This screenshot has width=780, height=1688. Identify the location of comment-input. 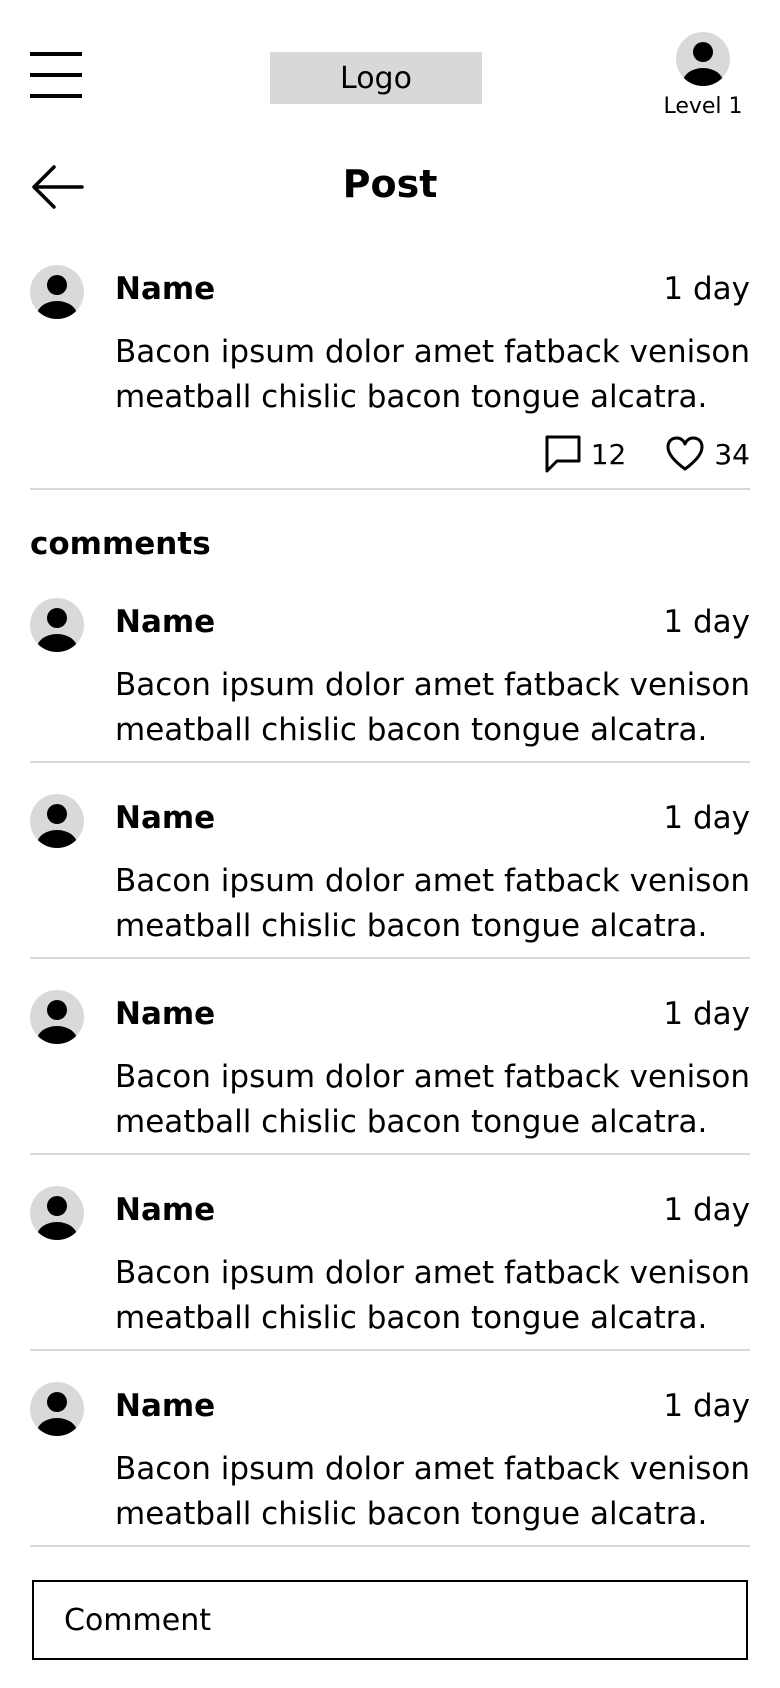
(390, 1620).